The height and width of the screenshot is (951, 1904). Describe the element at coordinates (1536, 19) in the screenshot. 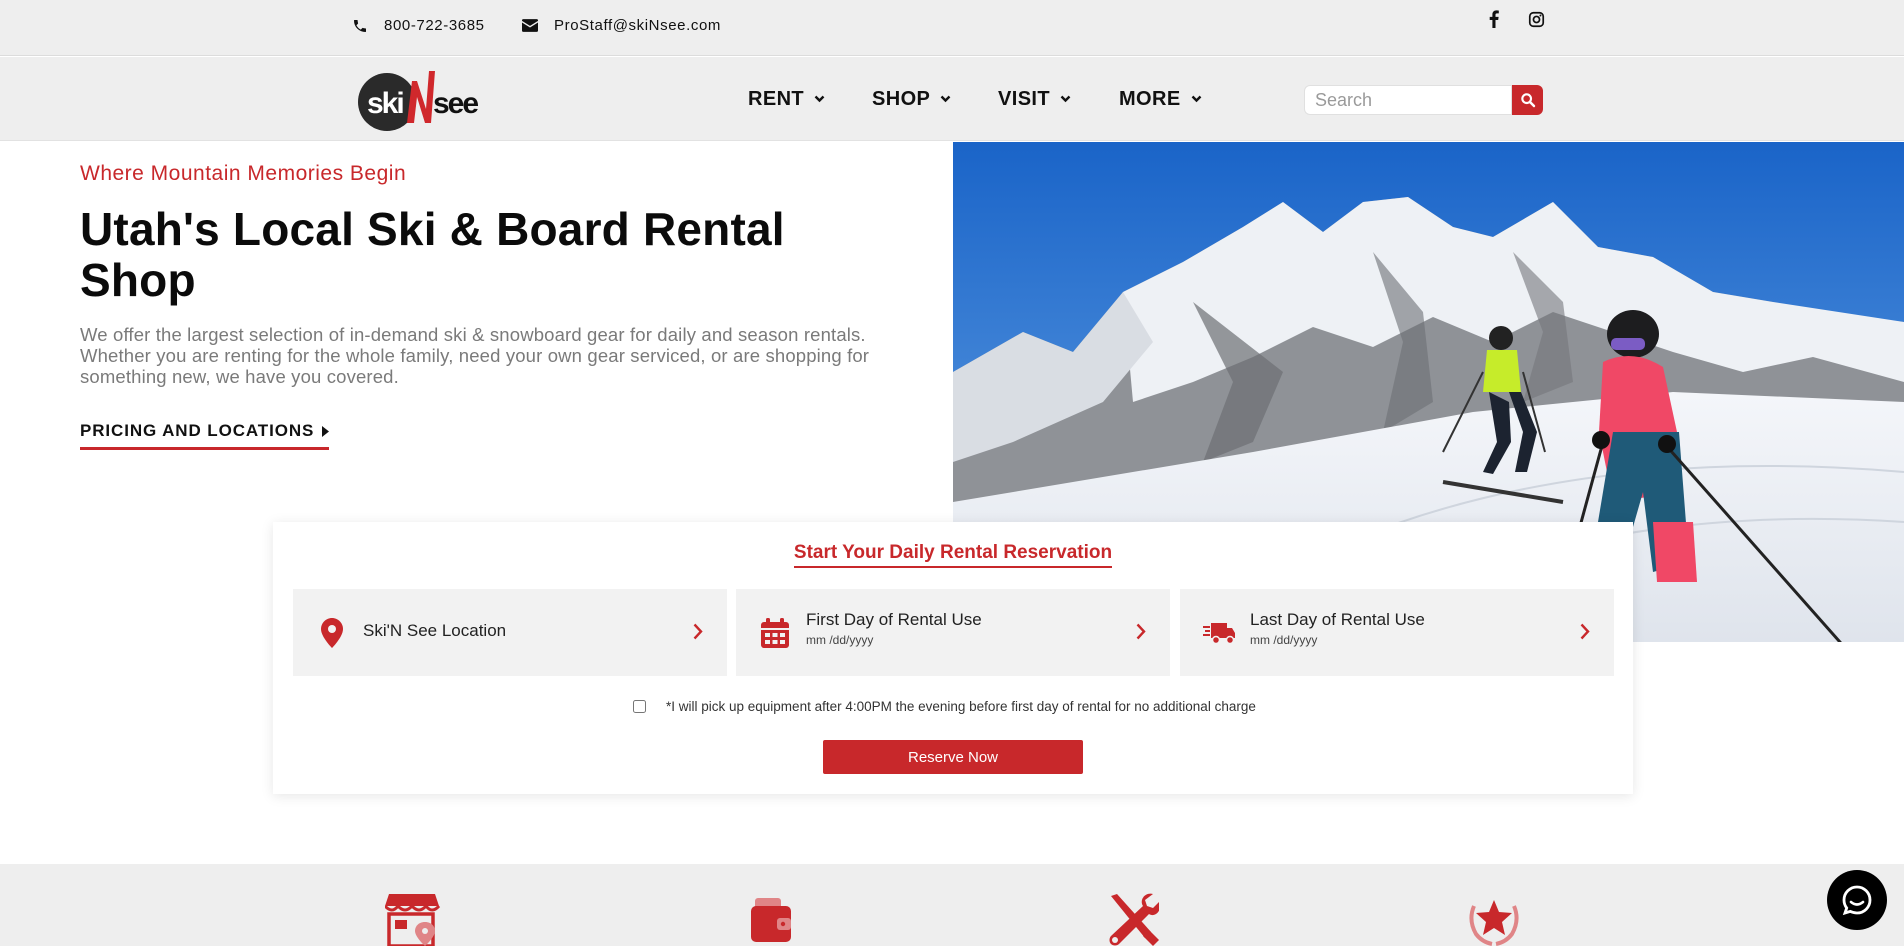

I see `instagram-icon` at that location.